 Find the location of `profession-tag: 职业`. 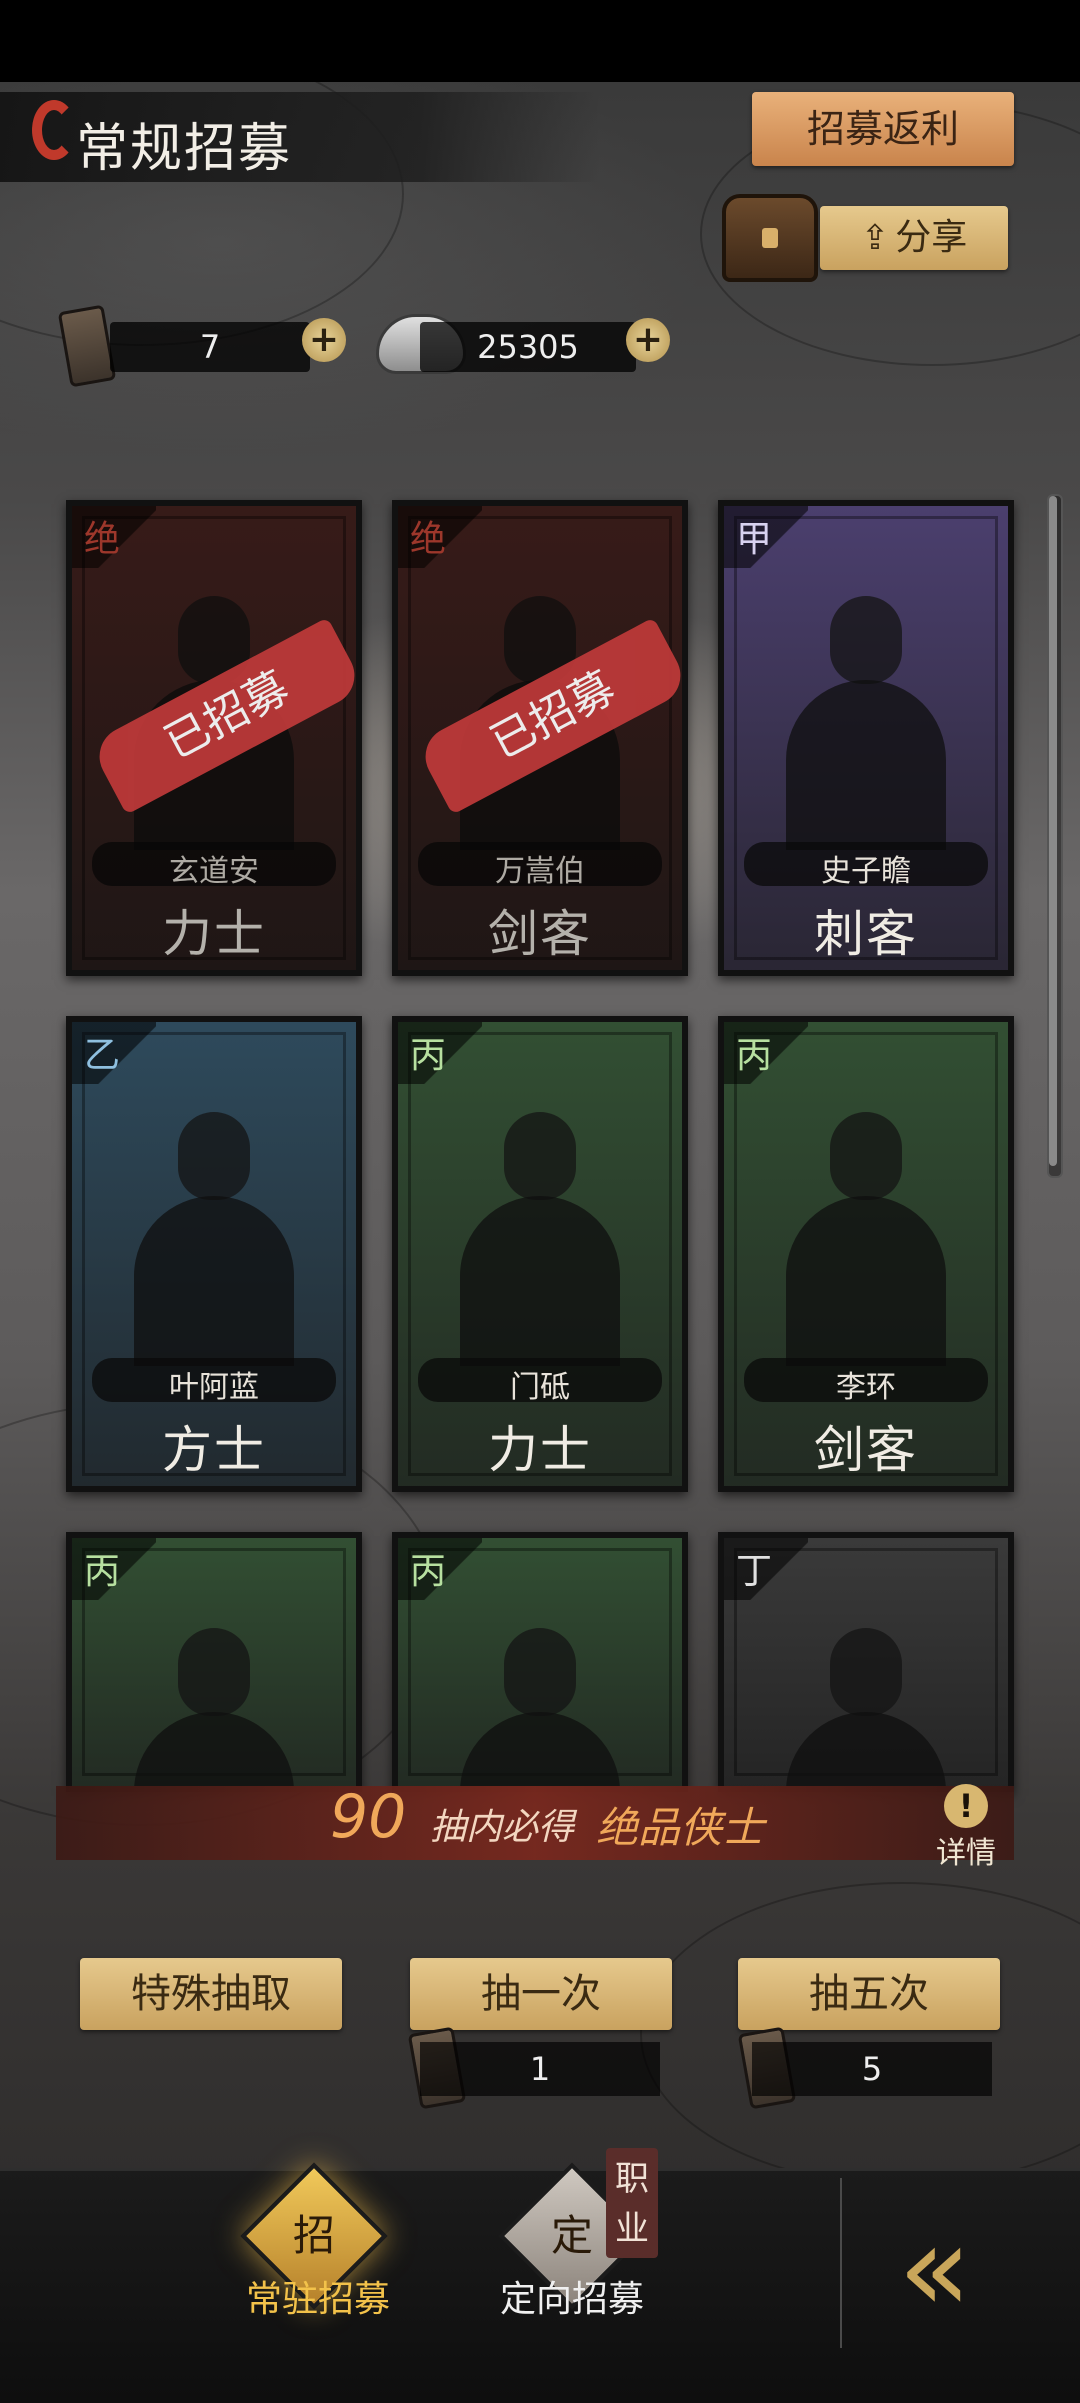

profession-tag: 职业 is located at coordinates (632, 2203).